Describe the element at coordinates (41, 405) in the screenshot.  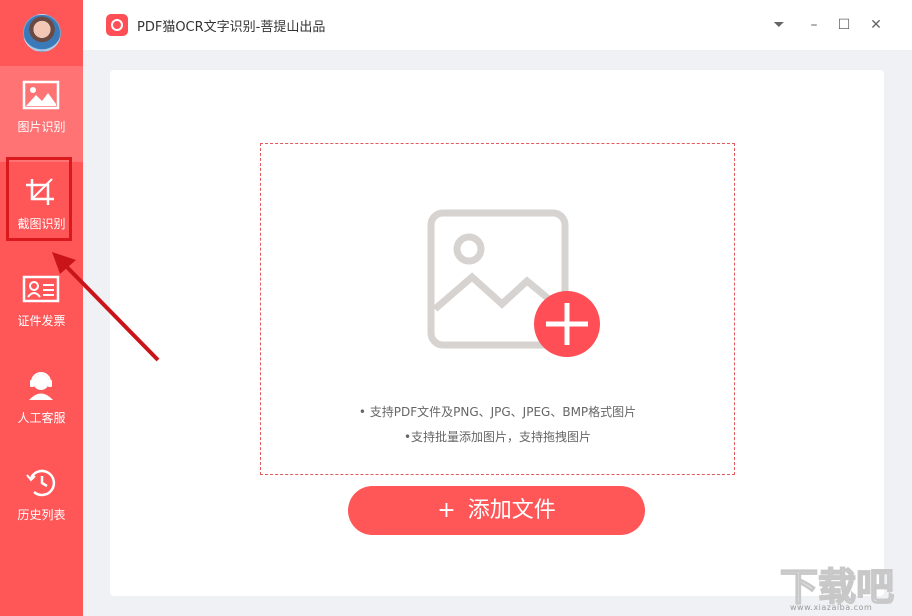
I see `sidebar-item-customer-service: 人工客服` at that location.